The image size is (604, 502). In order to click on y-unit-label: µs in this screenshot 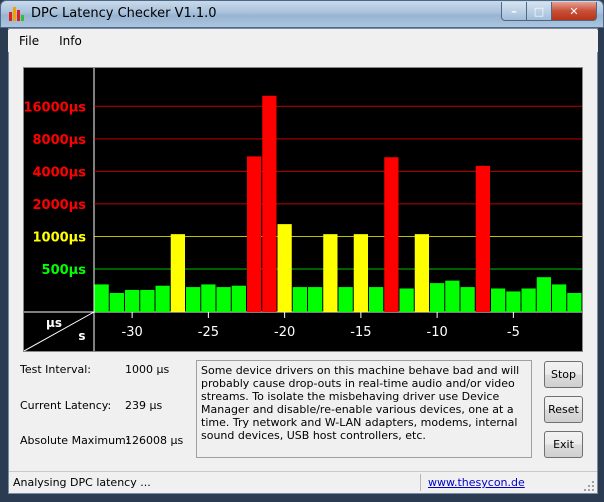, I will do `click(54, 323)`.